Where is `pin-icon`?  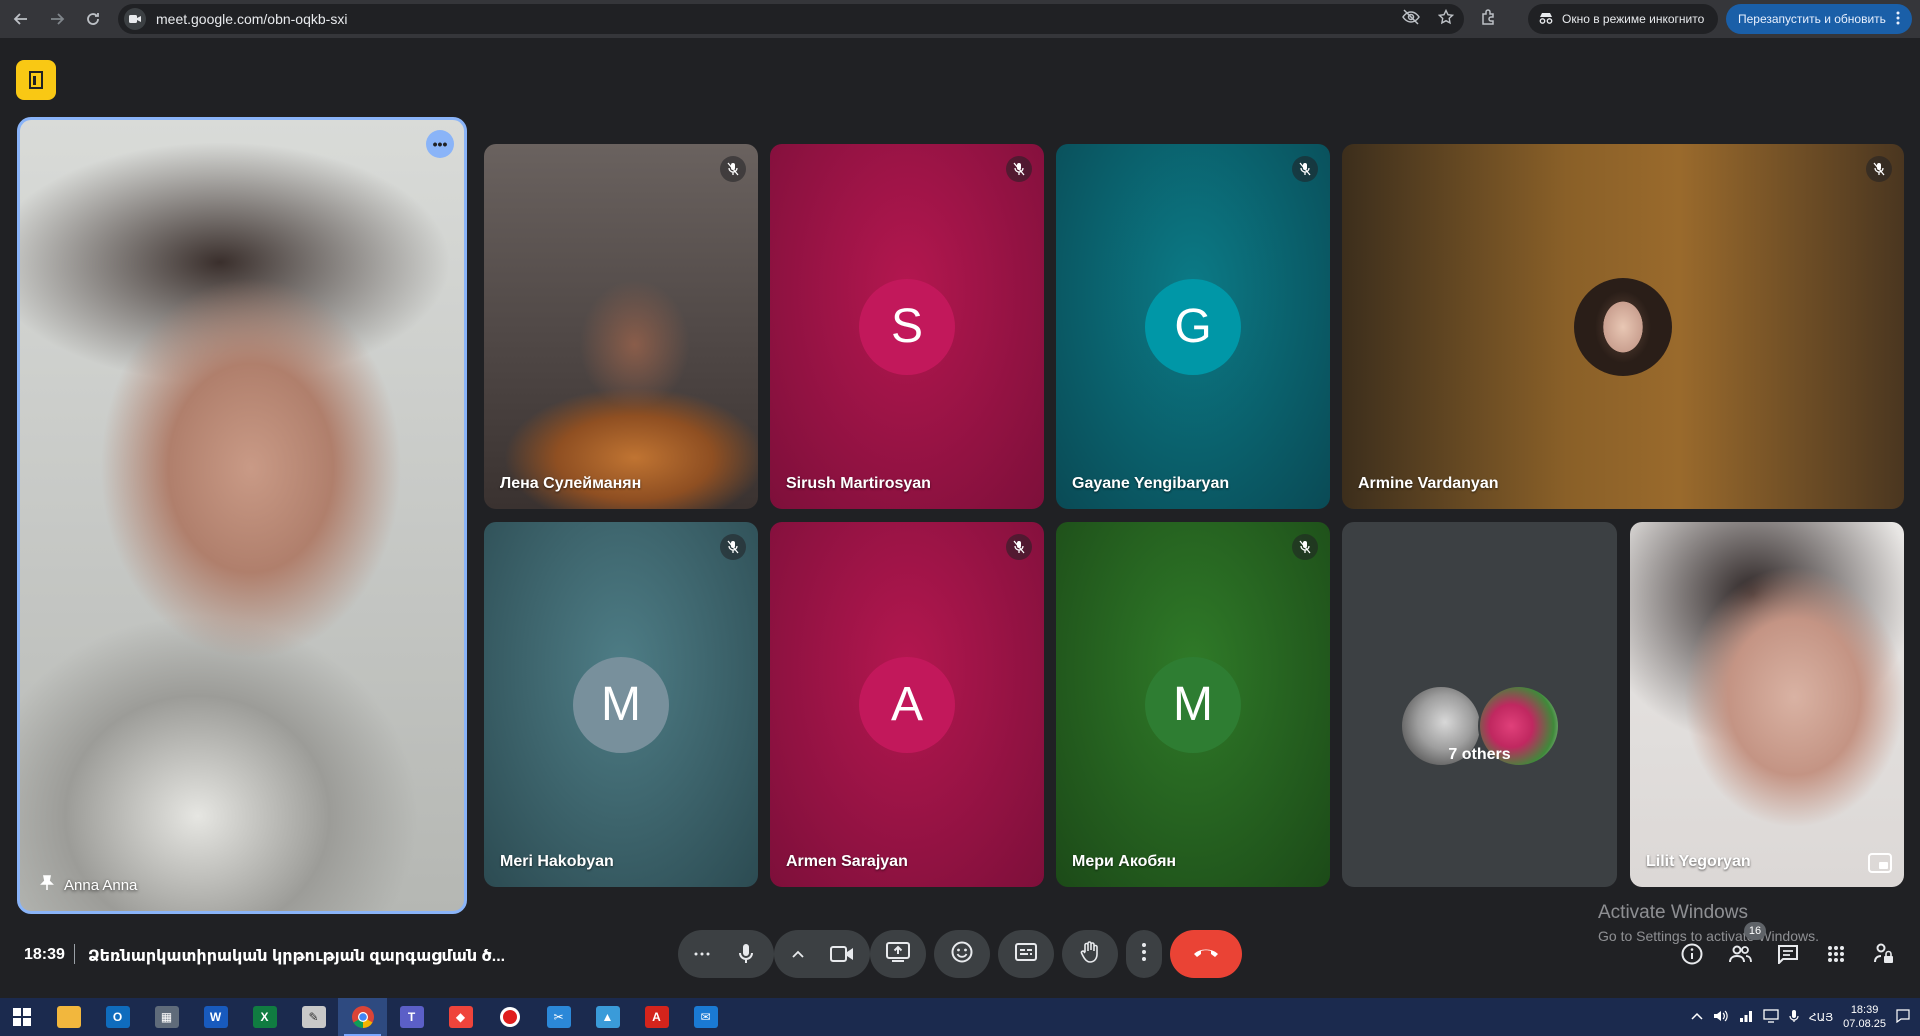 pin-icon is located at coordinates (47, 885).